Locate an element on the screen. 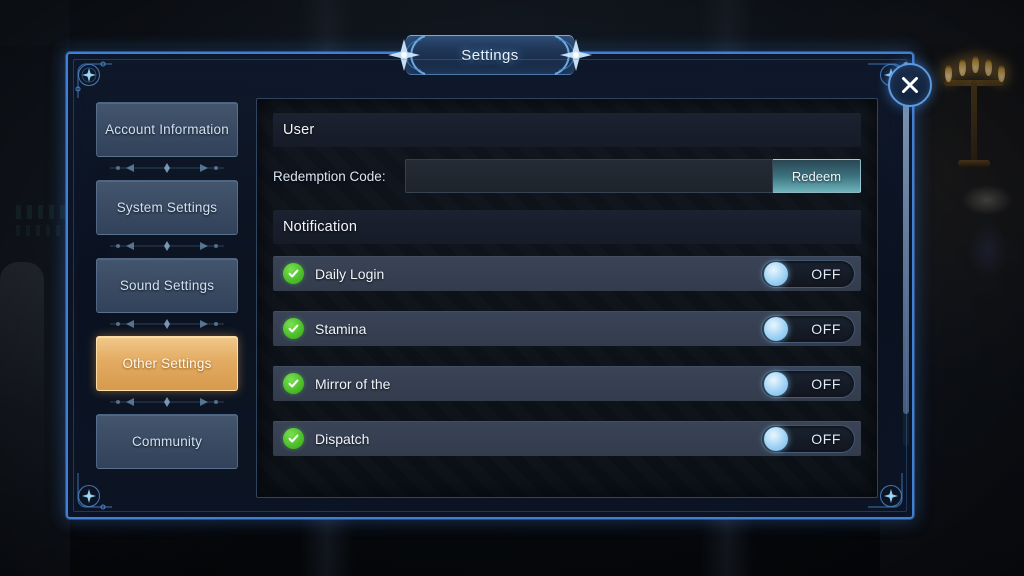 Image resolution: width=1024 pixels, height=576 pixels. sidebar-item-label: Community is located at coordinates (167, 441).